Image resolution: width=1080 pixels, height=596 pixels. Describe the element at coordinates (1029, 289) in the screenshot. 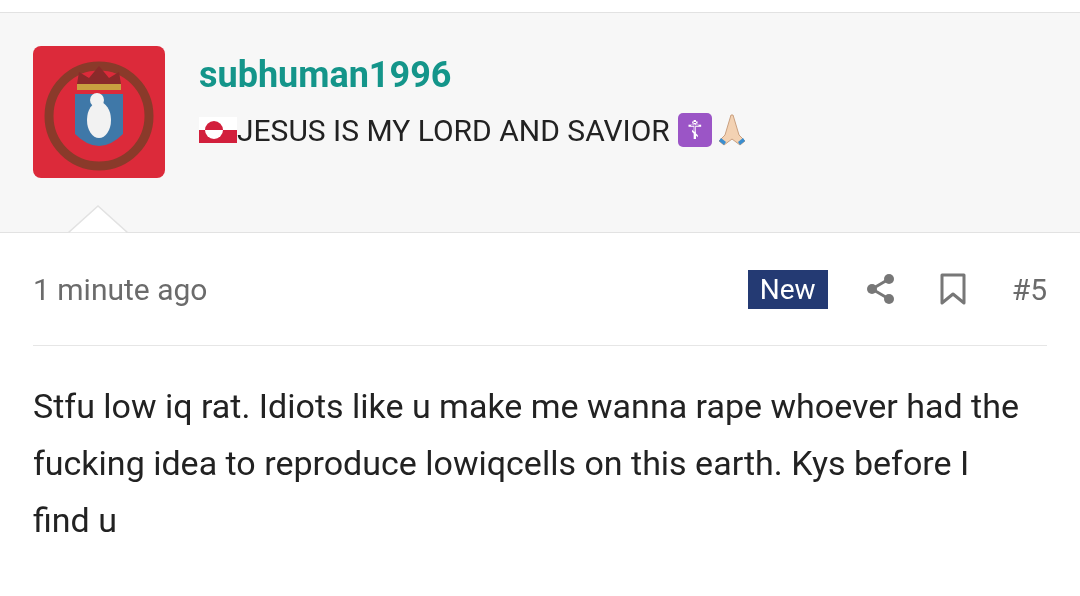

I see `post-number: #5` at that location.